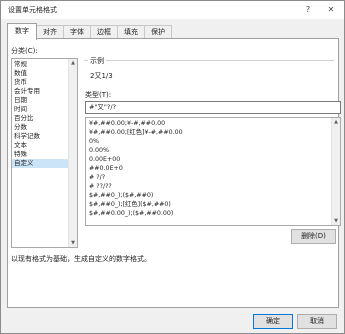  Describe the element at coordinates (40, 109) in the screenshot. I see `category-item-time: 时间` at that location.